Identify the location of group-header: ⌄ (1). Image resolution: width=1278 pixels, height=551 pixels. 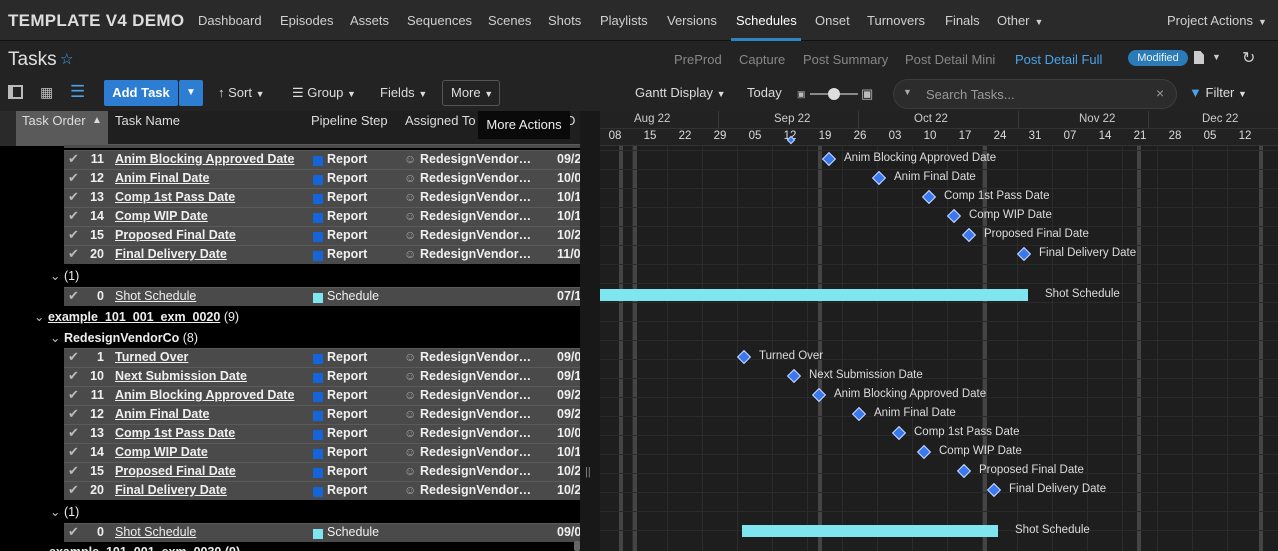
(64, 511).